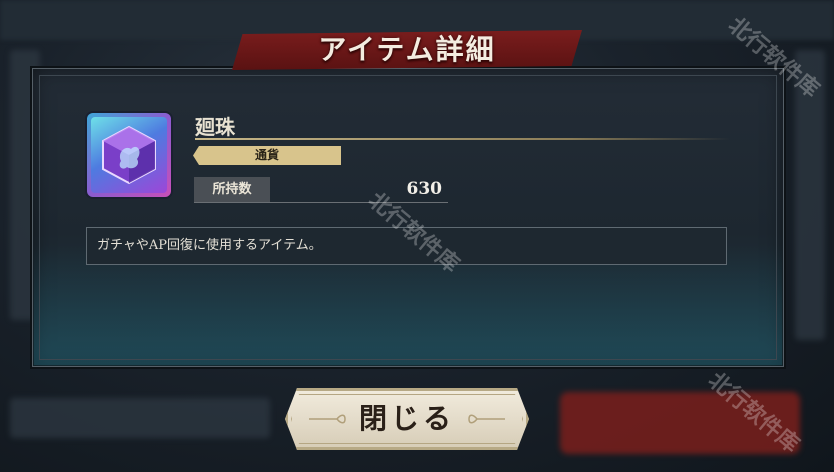 The image size is (834, 472). I want to click on dialog-title: アイテム詳細, so click(407, 49).